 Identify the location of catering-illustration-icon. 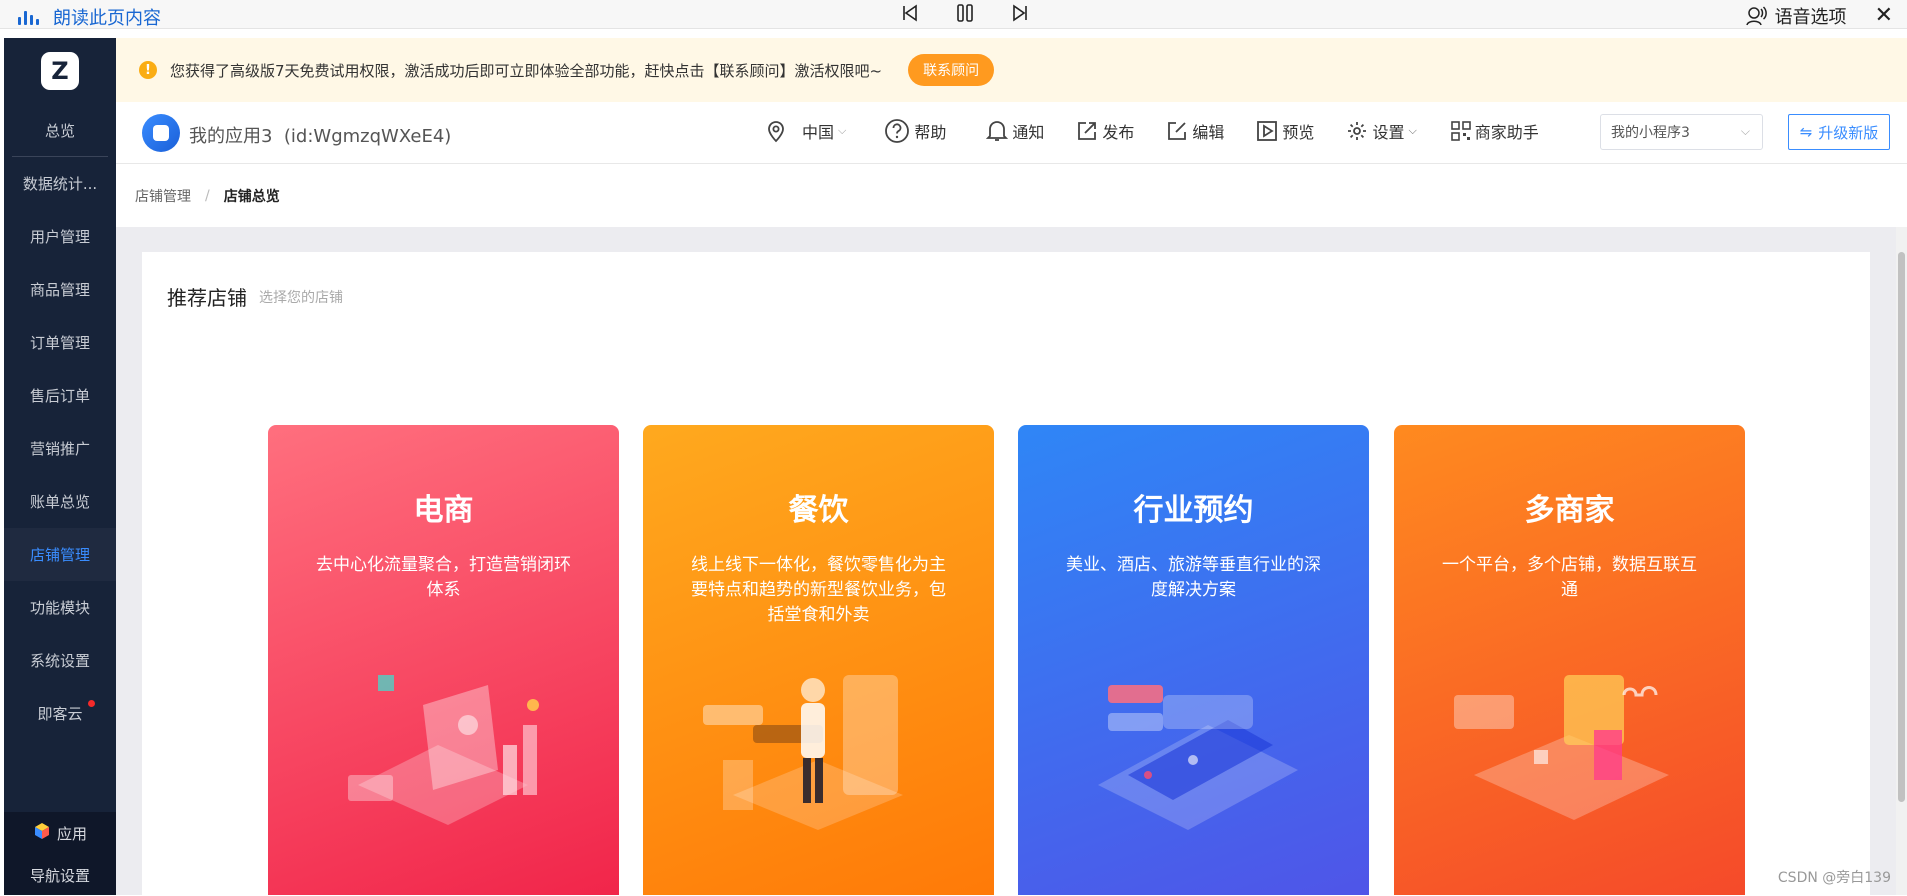
(818, 755).